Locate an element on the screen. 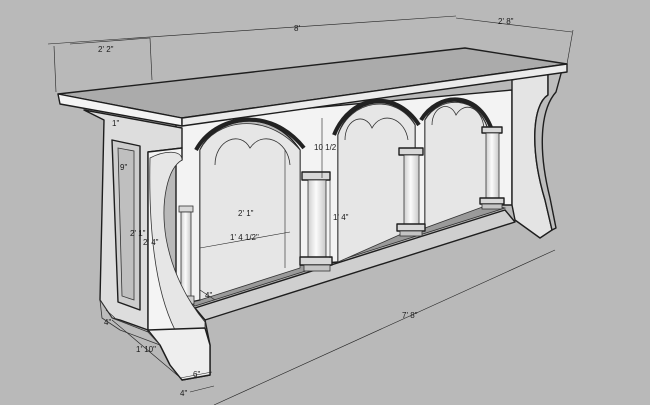 The height and width of the screenshot is (405, 650). left-foot is located at coordinates (179, 354).